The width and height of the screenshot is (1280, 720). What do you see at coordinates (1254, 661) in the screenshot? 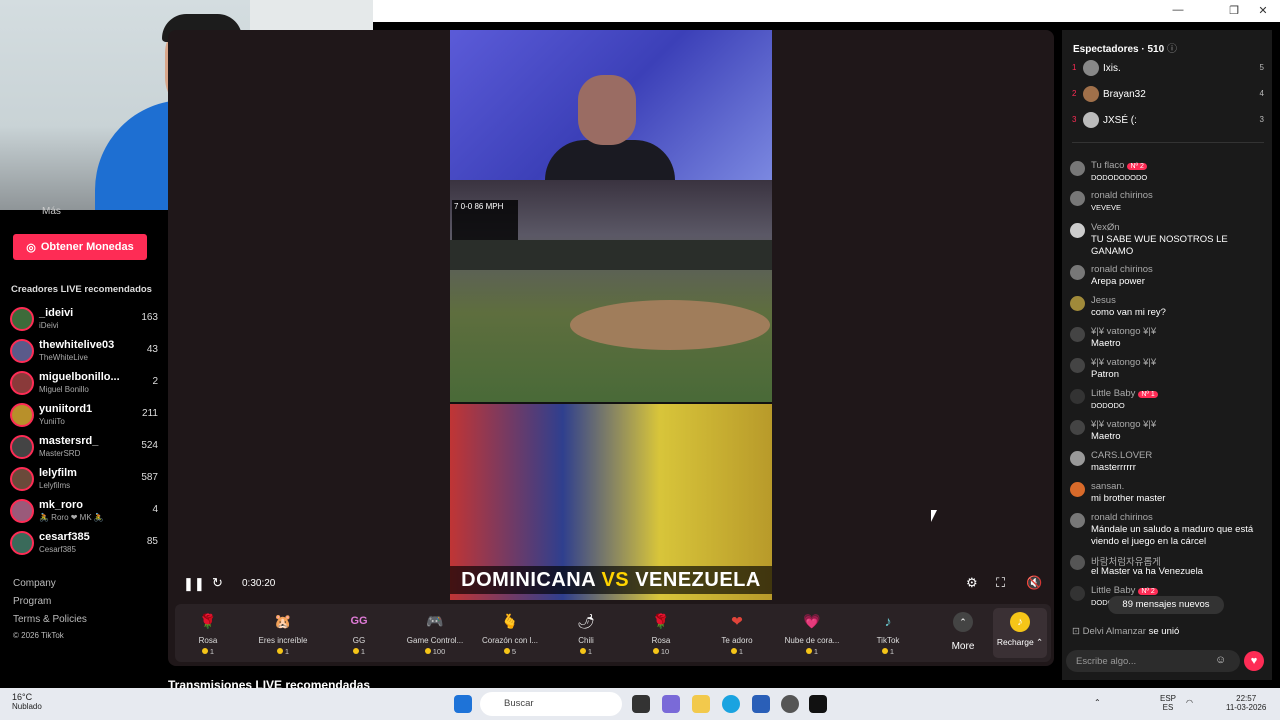
I see `like-heart-icon: ♥` at bounding box center [1254, 661].